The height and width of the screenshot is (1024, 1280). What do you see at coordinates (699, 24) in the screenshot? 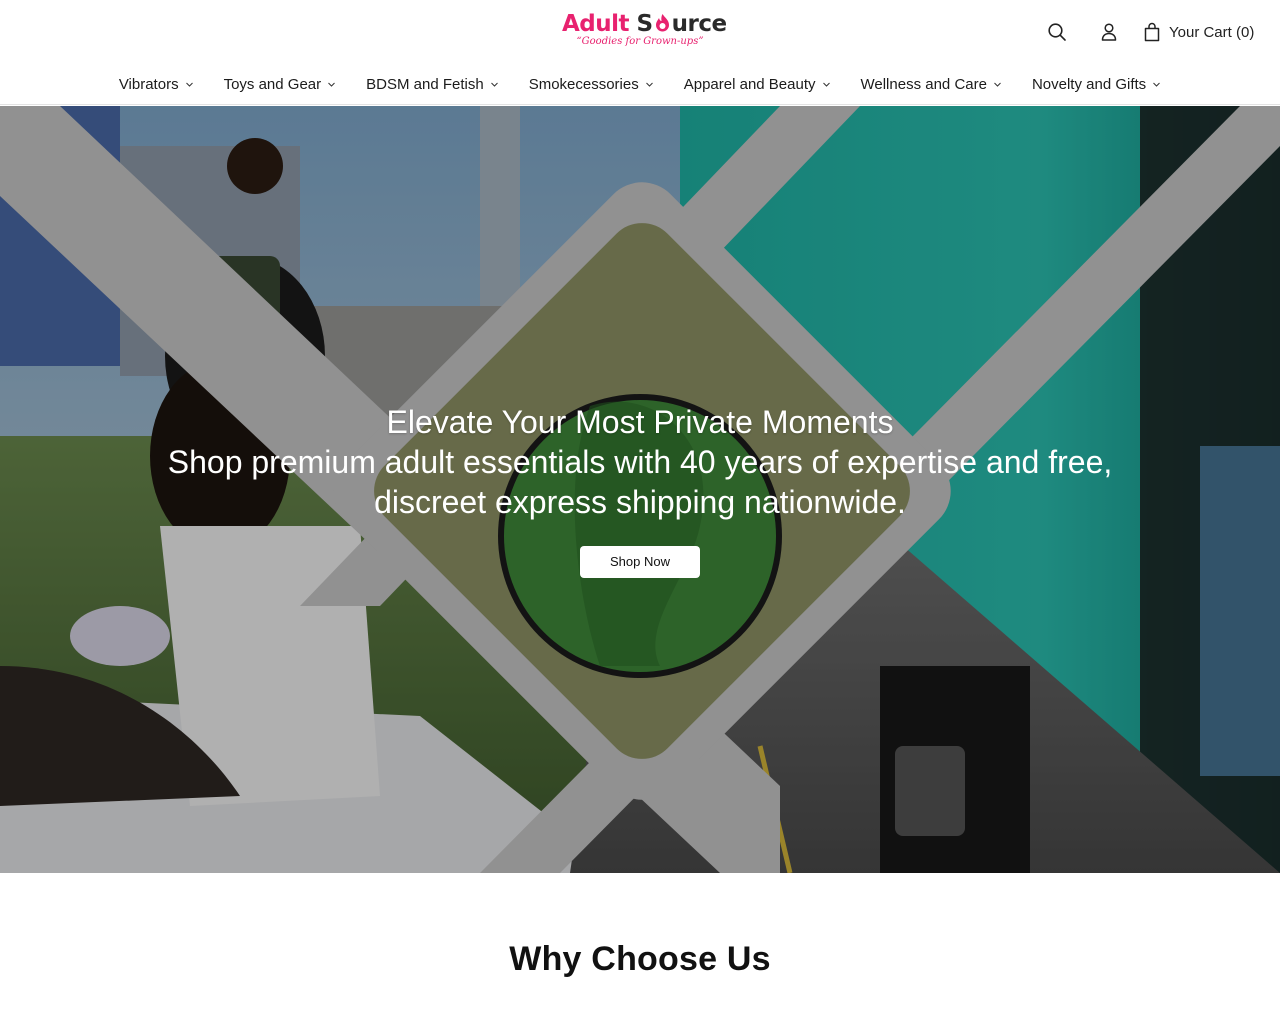
I see `logo-word-urce: urce` at bounding box center [699, 24].